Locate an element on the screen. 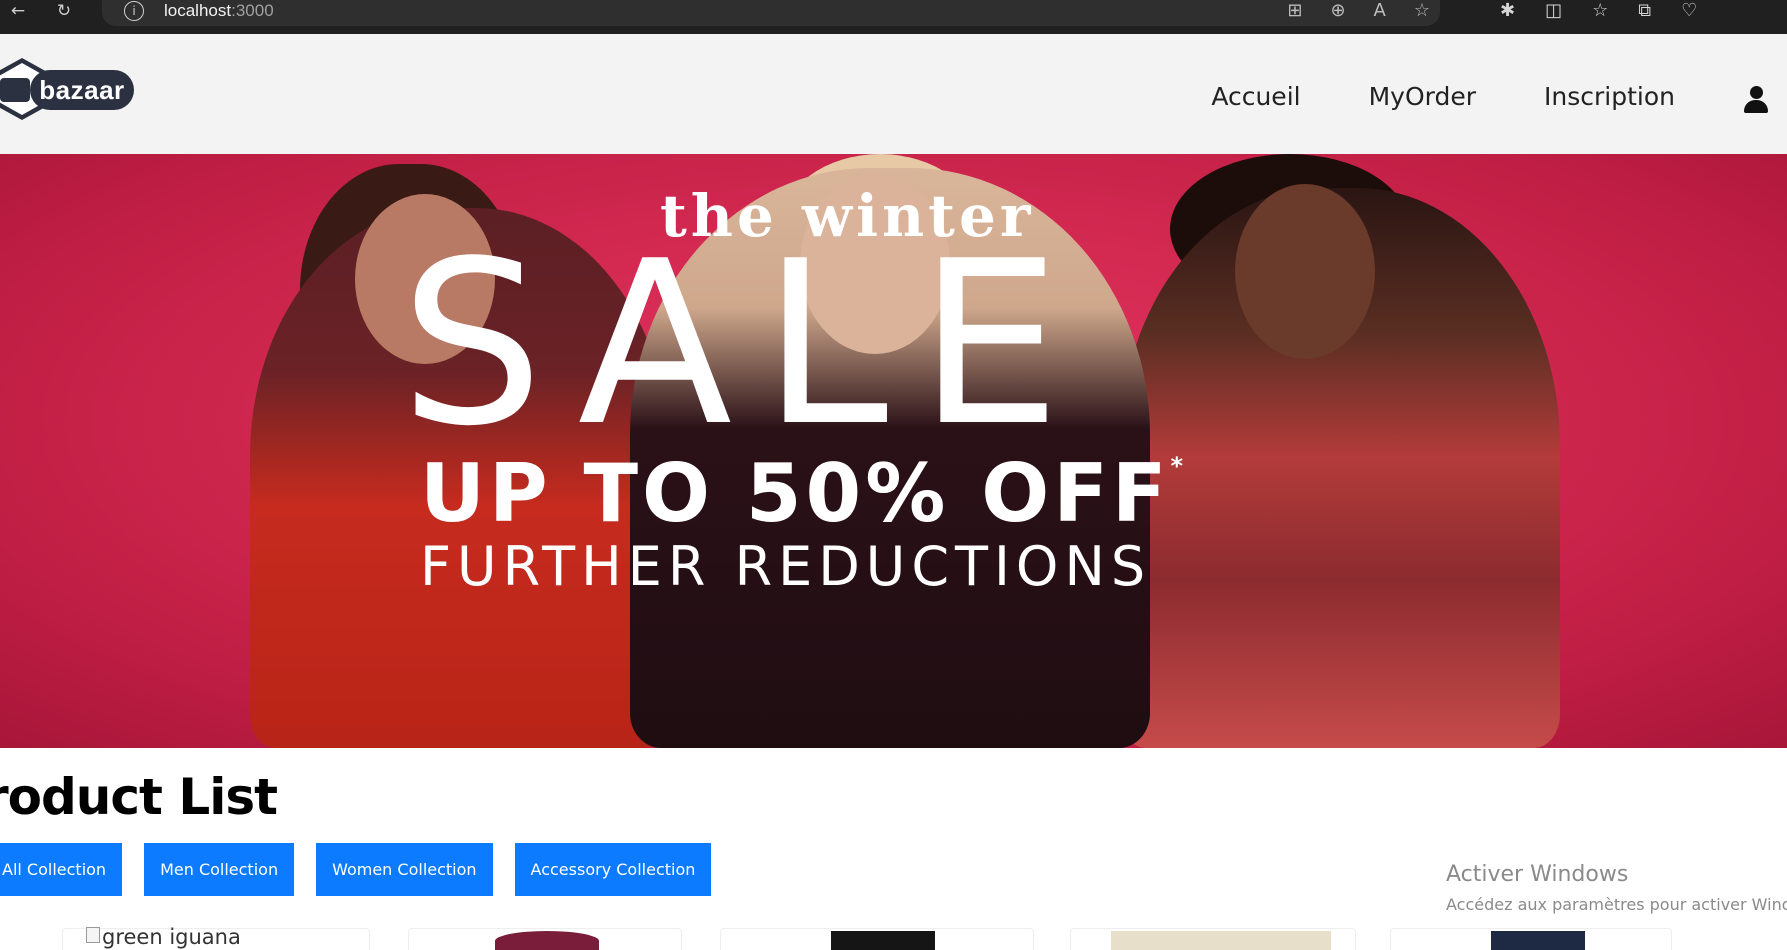 Image resolution: width=1787 pixels, height=950 pixels. product-list-title: roduct List is located at coordinates (139, 797).